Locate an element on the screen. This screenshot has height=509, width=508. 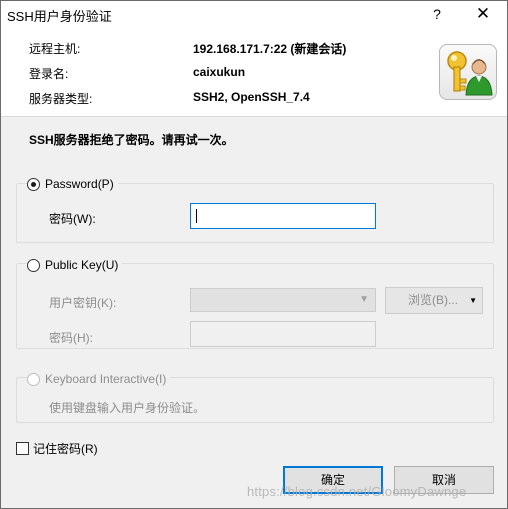
keyboard-interactive-radio: Keyboard Interactive(I) is located at coordinates (99, 379).